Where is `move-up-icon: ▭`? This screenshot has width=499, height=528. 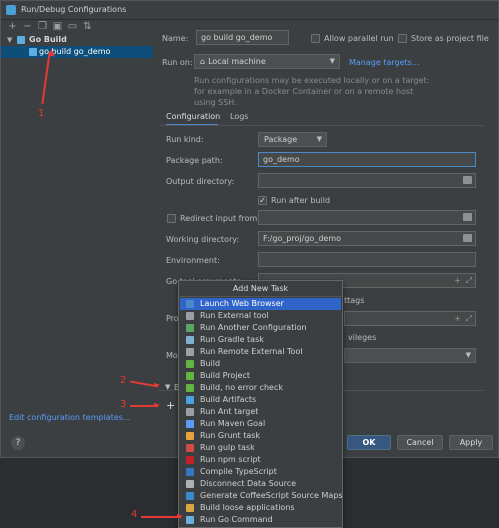
move-up-icon: ▭ is located at coordinates (72, 26).